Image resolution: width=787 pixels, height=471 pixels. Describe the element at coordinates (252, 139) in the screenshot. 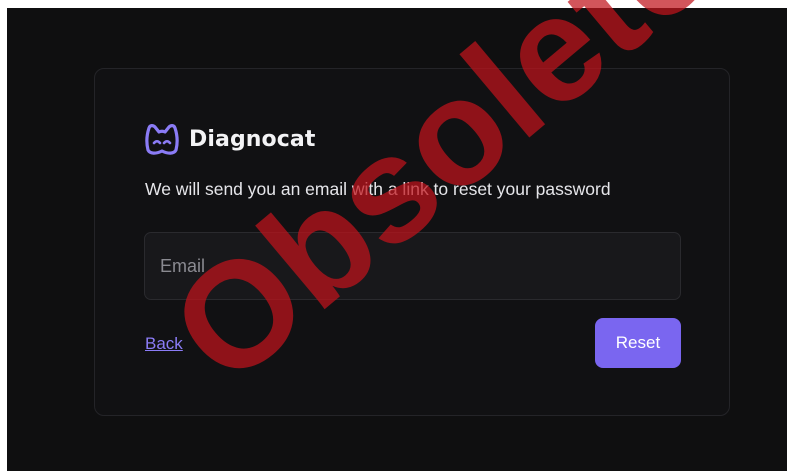

I see `brand-name: Diagnocat` at that location.